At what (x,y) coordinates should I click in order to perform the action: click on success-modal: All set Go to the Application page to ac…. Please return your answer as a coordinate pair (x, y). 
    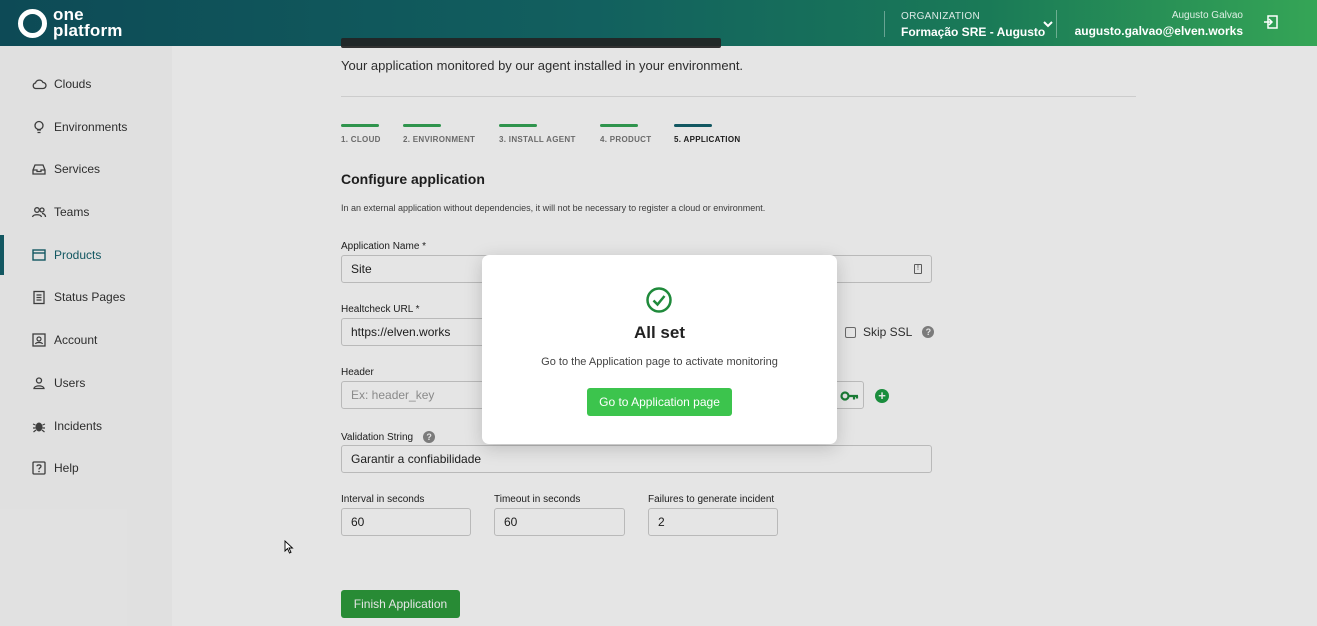
    Looking at the image, I should click on (659, 349).